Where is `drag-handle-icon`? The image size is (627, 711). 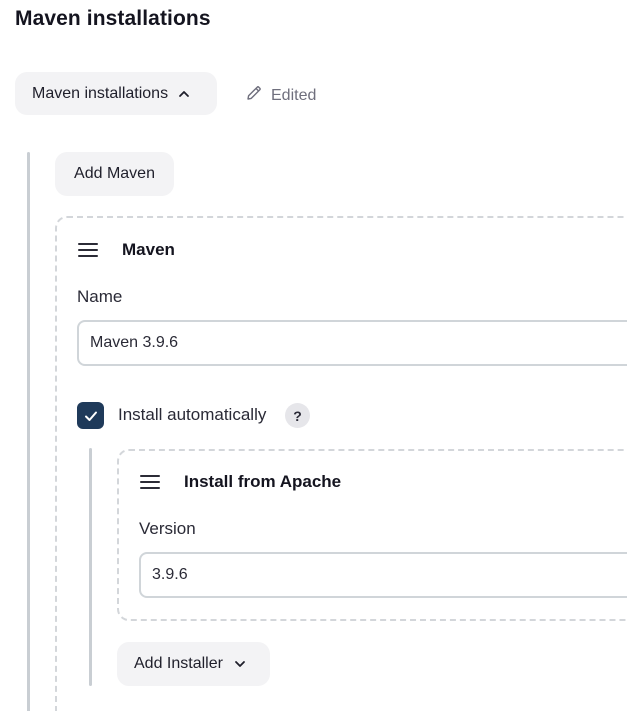
drag-handle-icon is located at coordinates (88, 250).